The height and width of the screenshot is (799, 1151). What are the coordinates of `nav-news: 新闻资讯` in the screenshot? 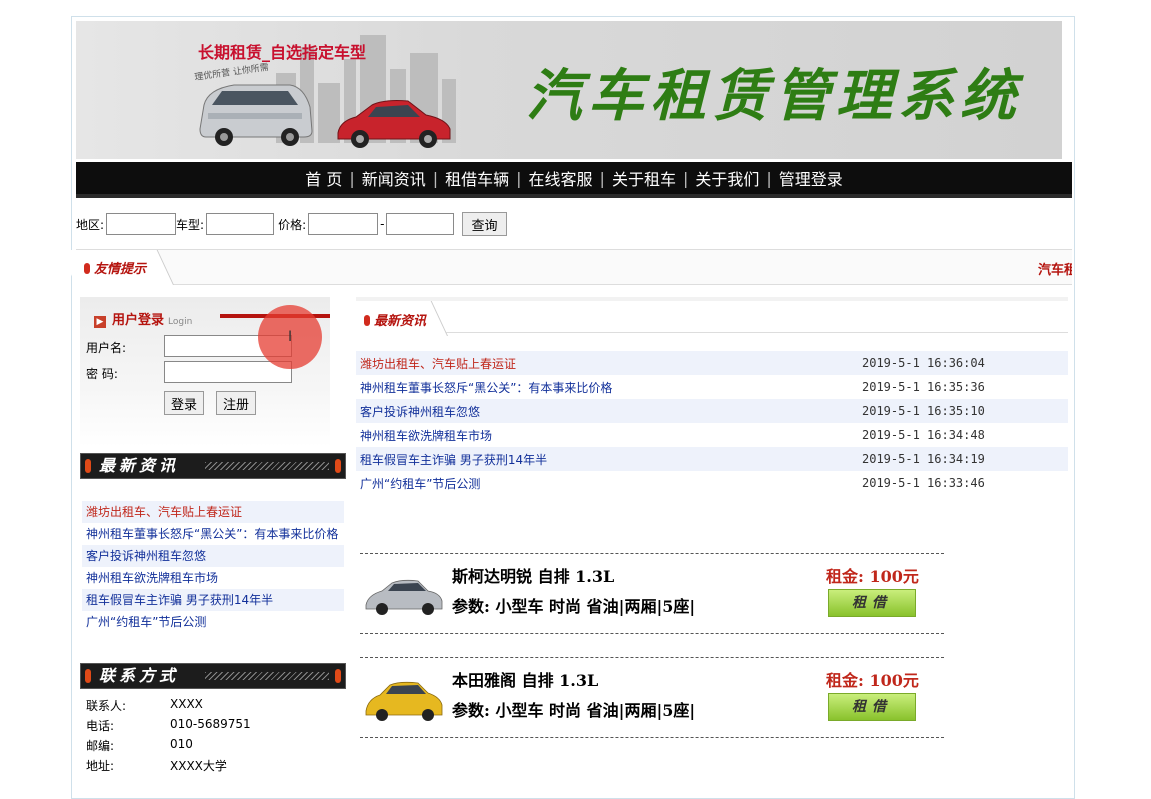 It's located at (394, 178).